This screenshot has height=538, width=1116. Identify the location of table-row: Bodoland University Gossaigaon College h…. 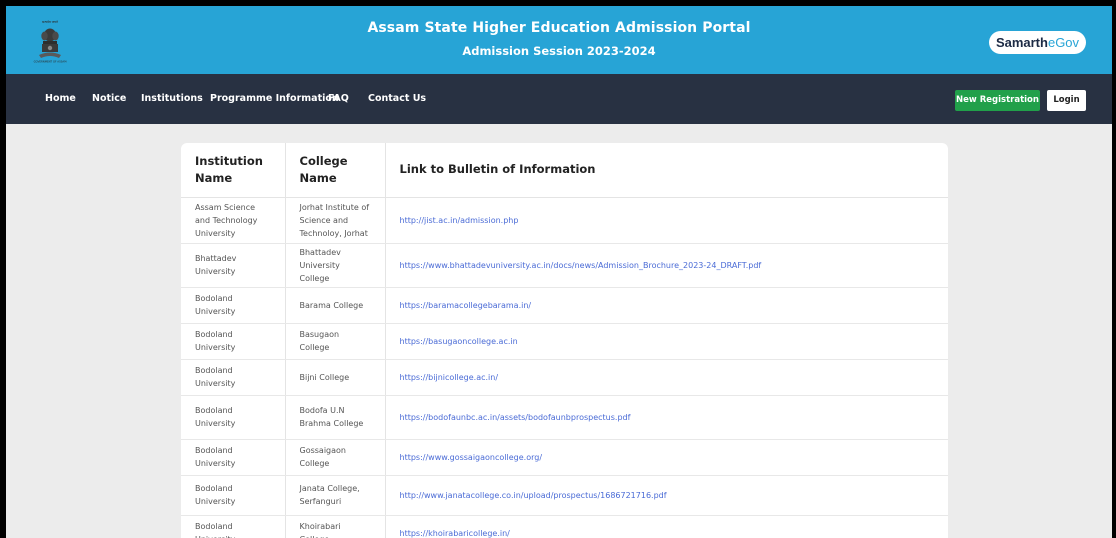
(564, 457).